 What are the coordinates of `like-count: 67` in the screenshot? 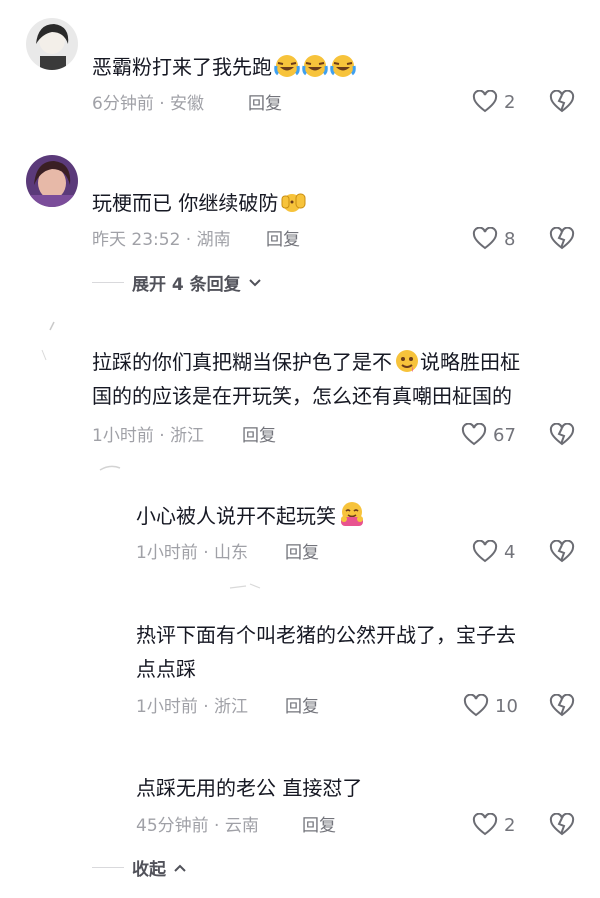 It's located at (504, 435).